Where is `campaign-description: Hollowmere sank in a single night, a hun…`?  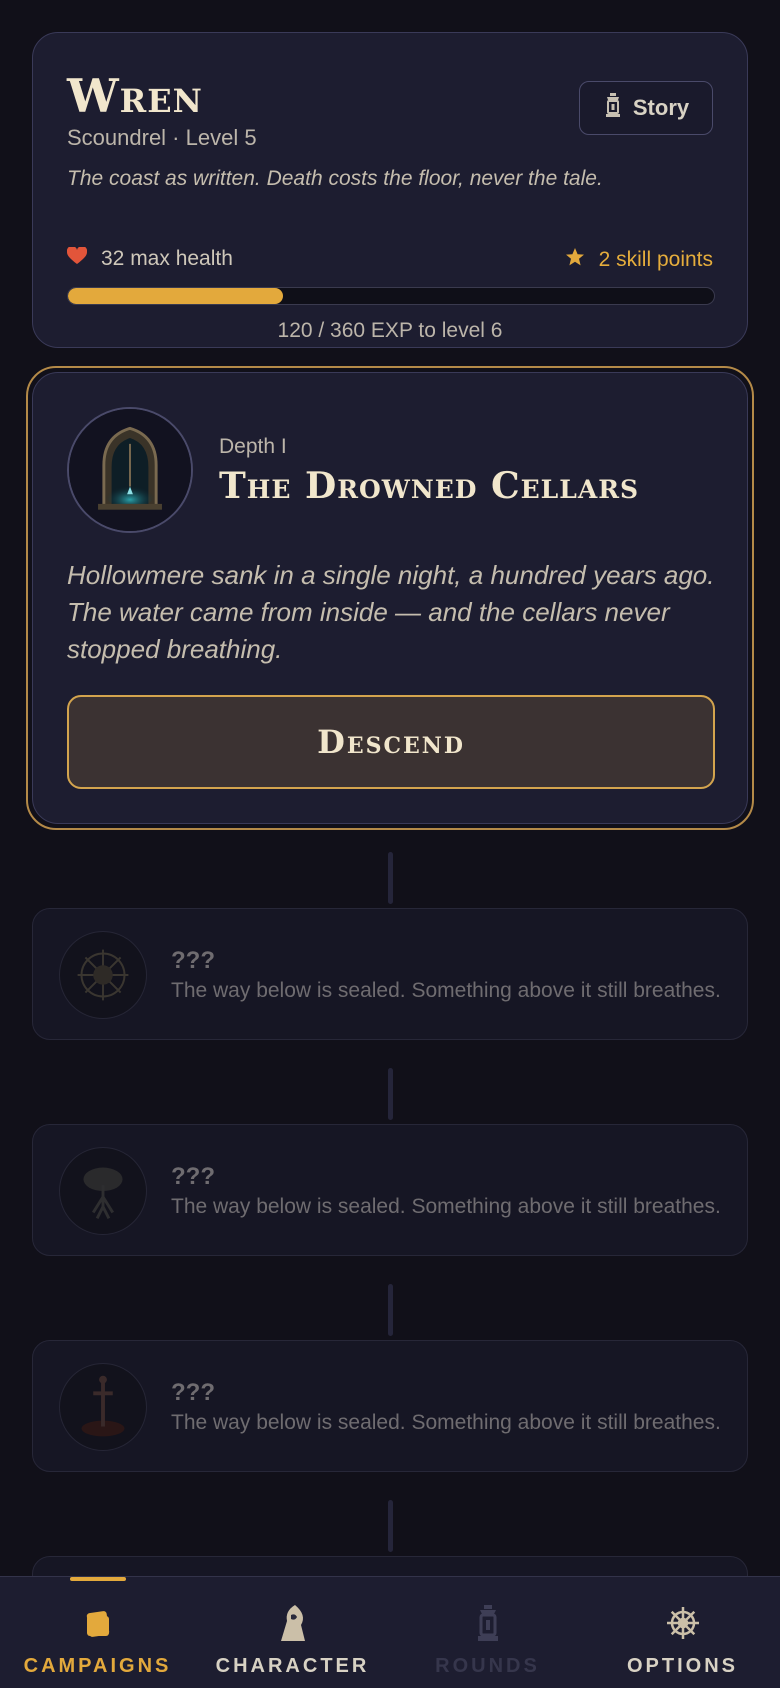 campaign-description: Hollowmere sank in a single night, a hun… is located at coordinates (391, 612).